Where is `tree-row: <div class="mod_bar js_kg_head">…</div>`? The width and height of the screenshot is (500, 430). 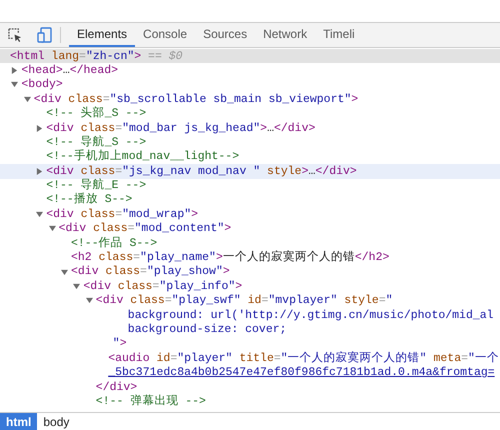
tree-row: <div class="mod_bar js_kg_head">…</div> is located at coordinates (250, 128).